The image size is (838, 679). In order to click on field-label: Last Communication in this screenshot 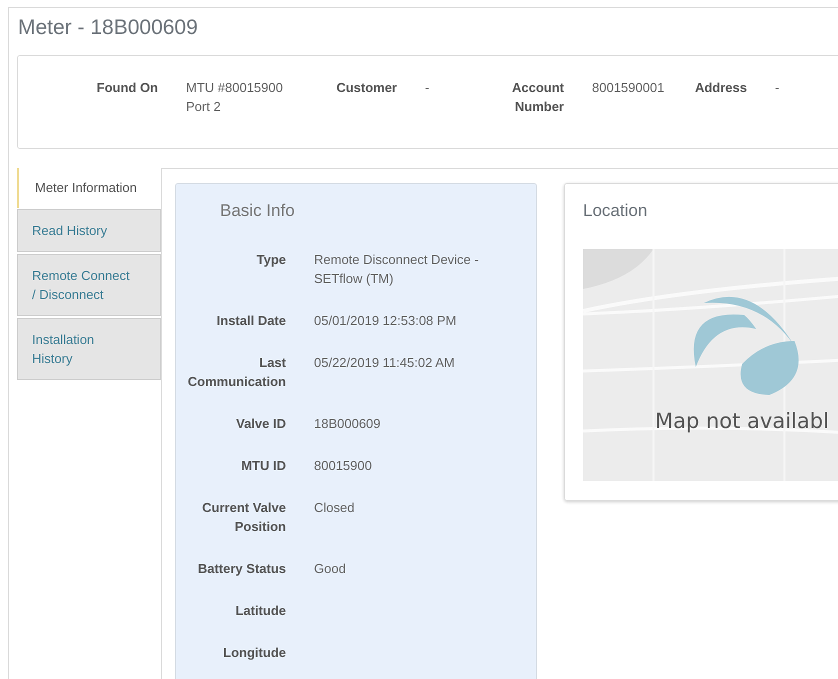, I will do `click(236, 372)`.